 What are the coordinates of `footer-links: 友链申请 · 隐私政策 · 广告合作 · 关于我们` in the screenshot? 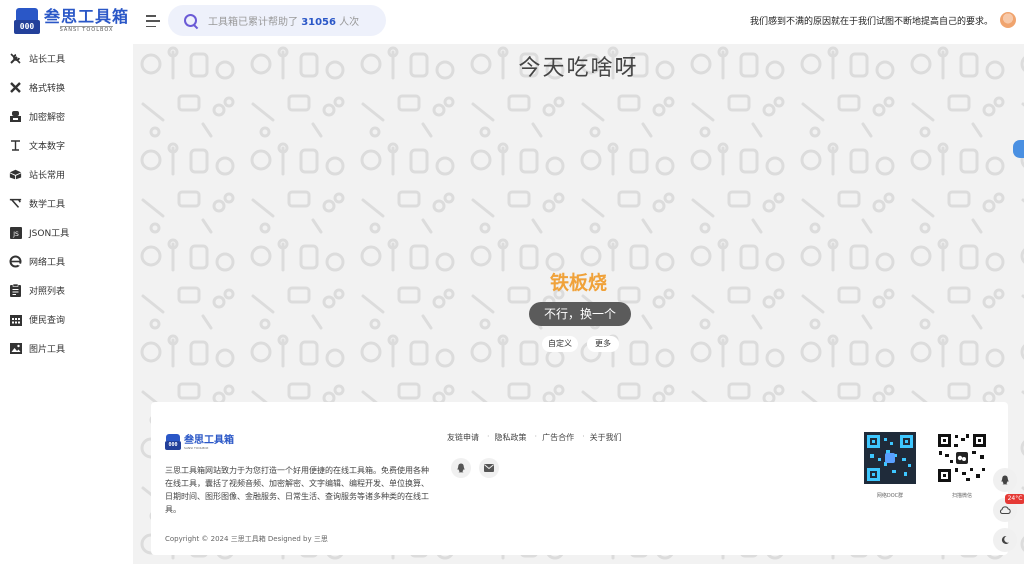 It's located at (534, 437).